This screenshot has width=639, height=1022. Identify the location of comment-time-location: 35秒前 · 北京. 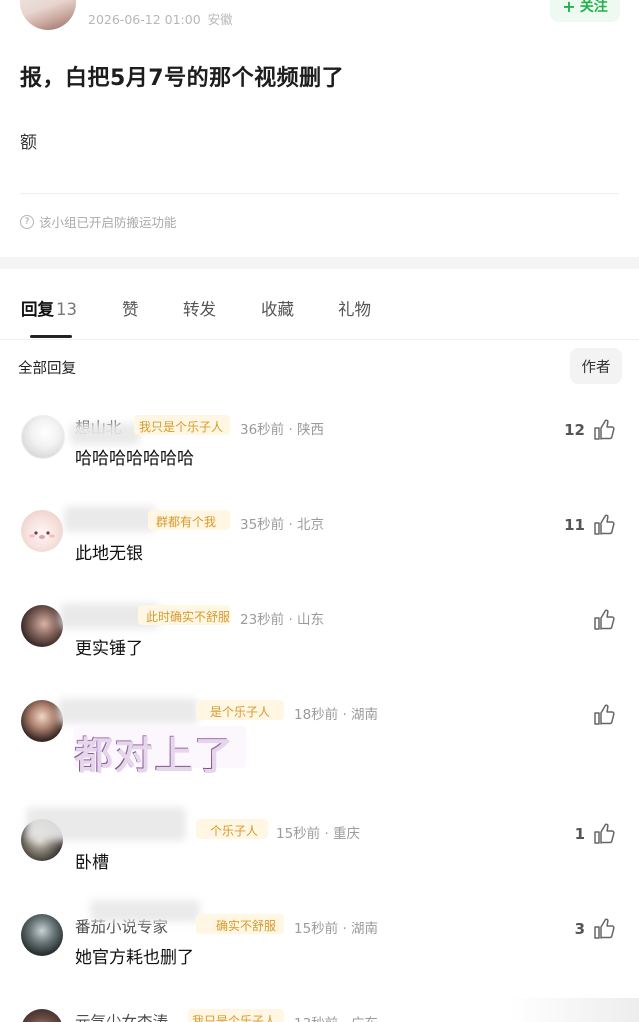
(282, 525).